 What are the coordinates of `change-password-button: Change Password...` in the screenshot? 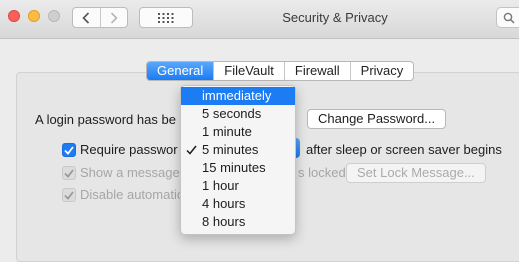 It's located at (377, 119).